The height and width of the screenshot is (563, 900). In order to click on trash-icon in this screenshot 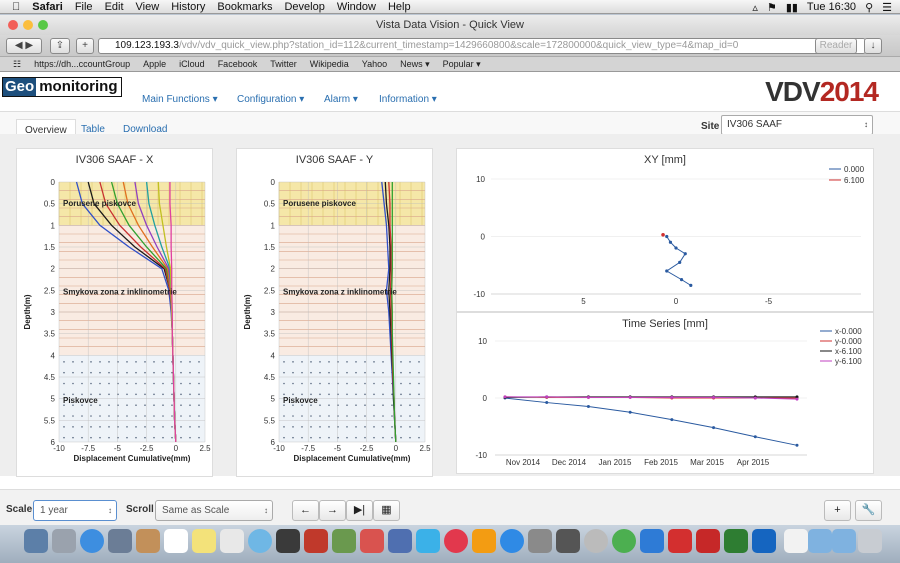, I will do `click(870, 541)`.